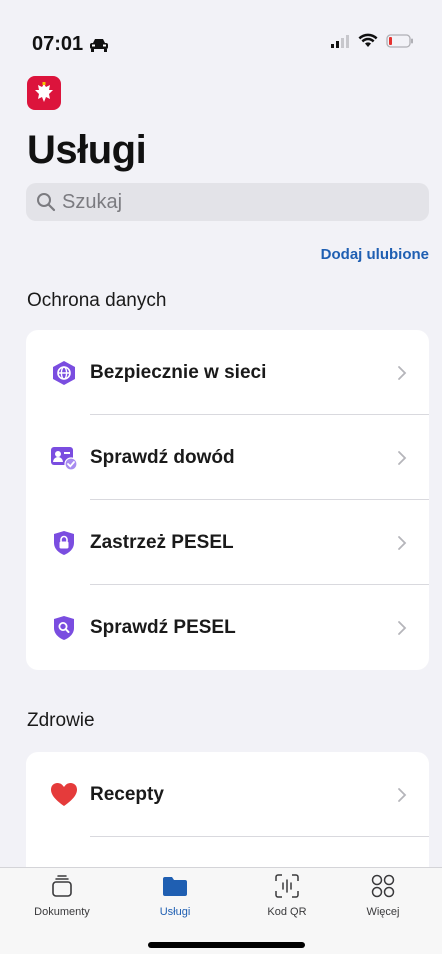  What do you see at coordinates (127, 794) in the screenshot?
I see `service-label: Recepty` at bounding box center [127, 794].